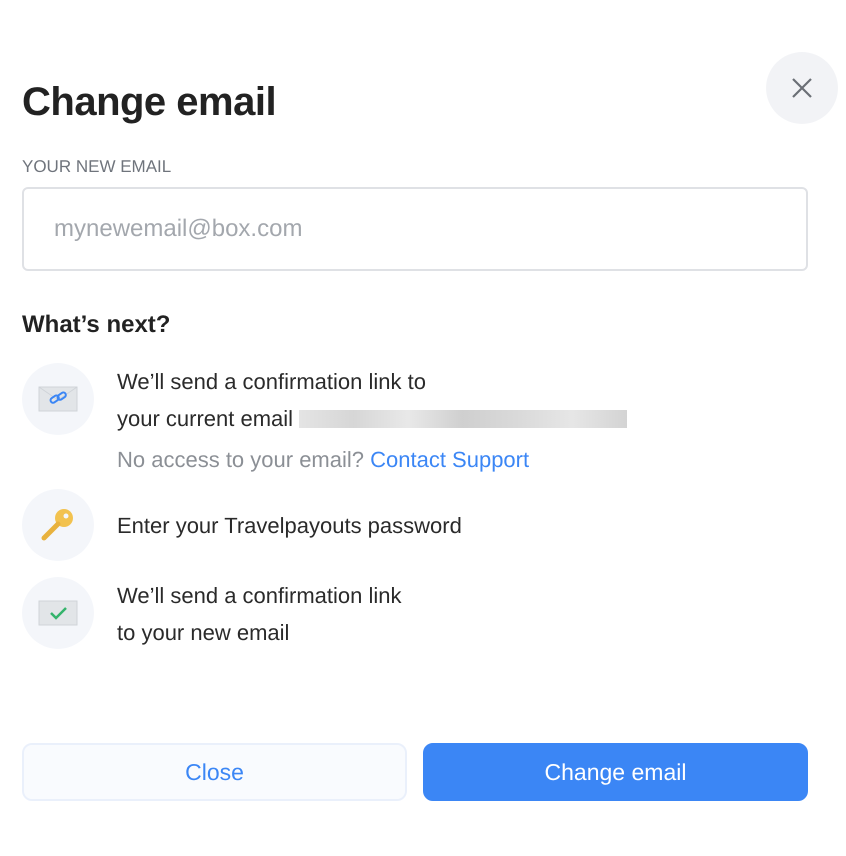 Image resolution: width=846 pixels, height=856 pixels. Describe the element at coordinates (259, 596) in the screenshot. I see `step-text: We’ll send a confirmation link` at that location.